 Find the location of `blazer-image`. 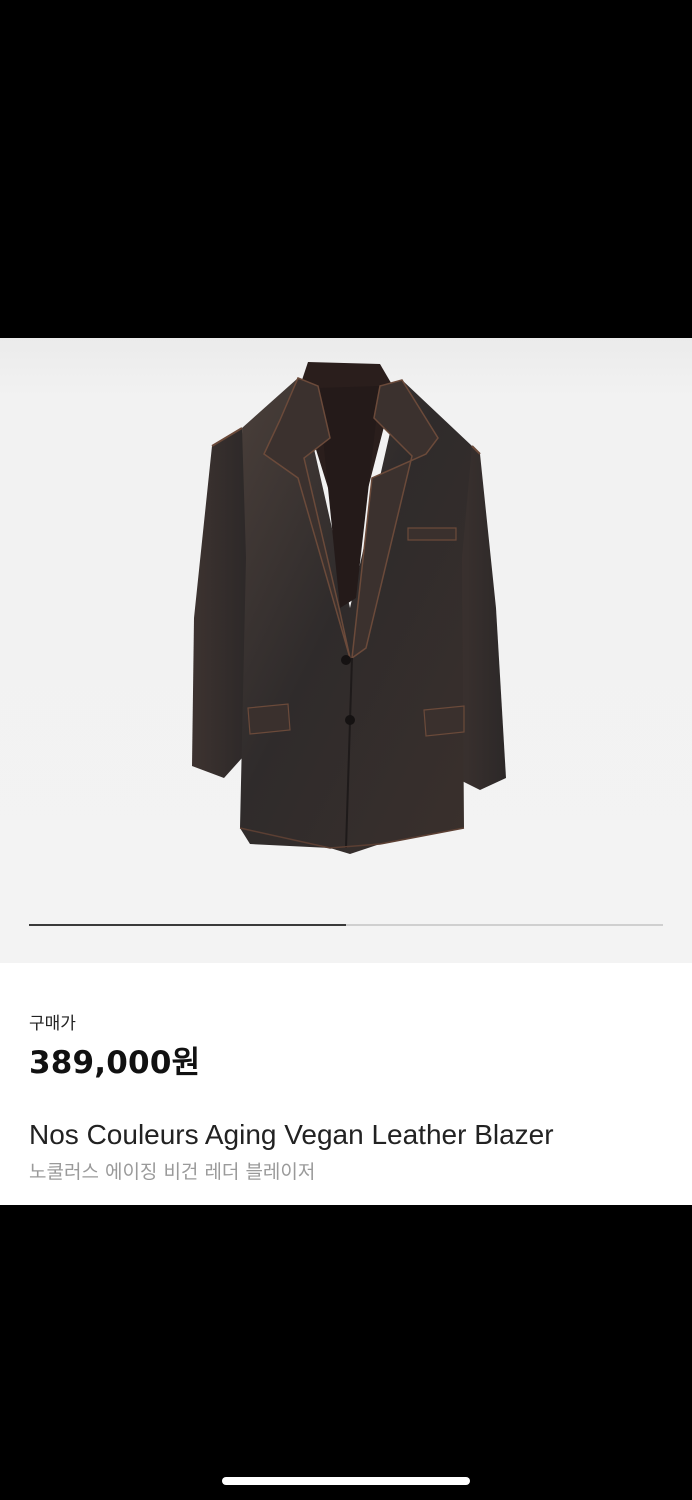

blazer-image is located at coordinates (349, 608).